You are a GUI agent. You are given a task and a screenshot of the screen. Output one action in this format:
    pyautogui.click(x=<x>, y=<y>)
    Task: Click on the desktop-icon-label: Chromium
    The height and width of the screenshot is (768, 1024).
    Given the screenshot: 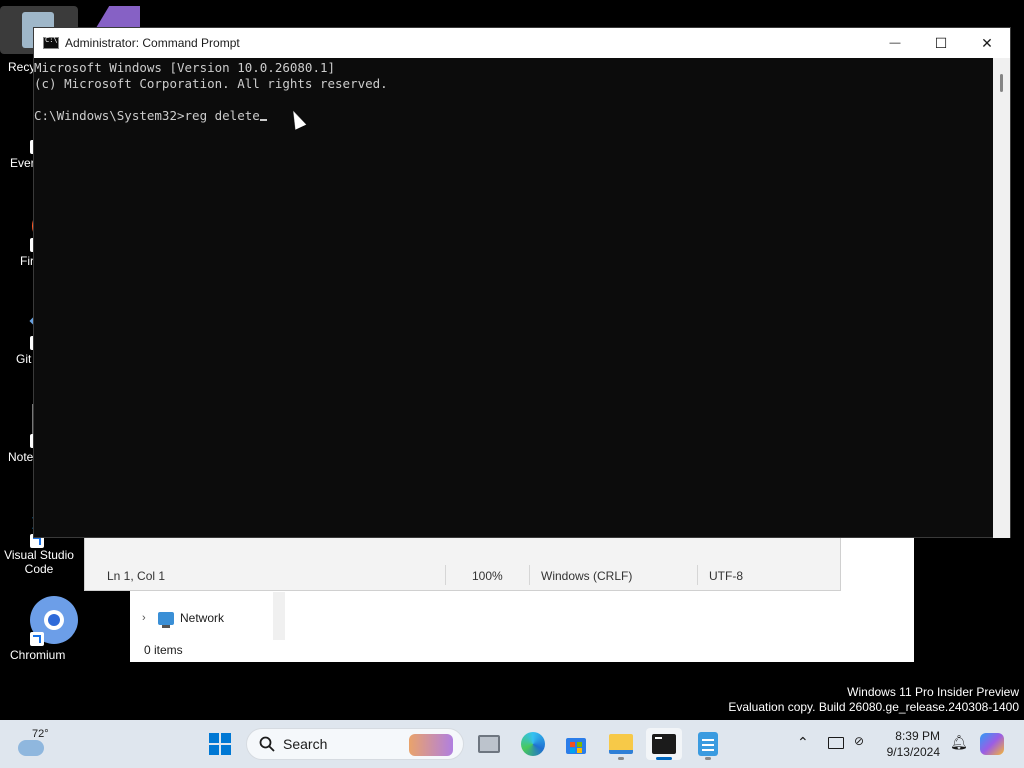 What is the action you would take?
    pyautogui.click(x=38, y=655)
    